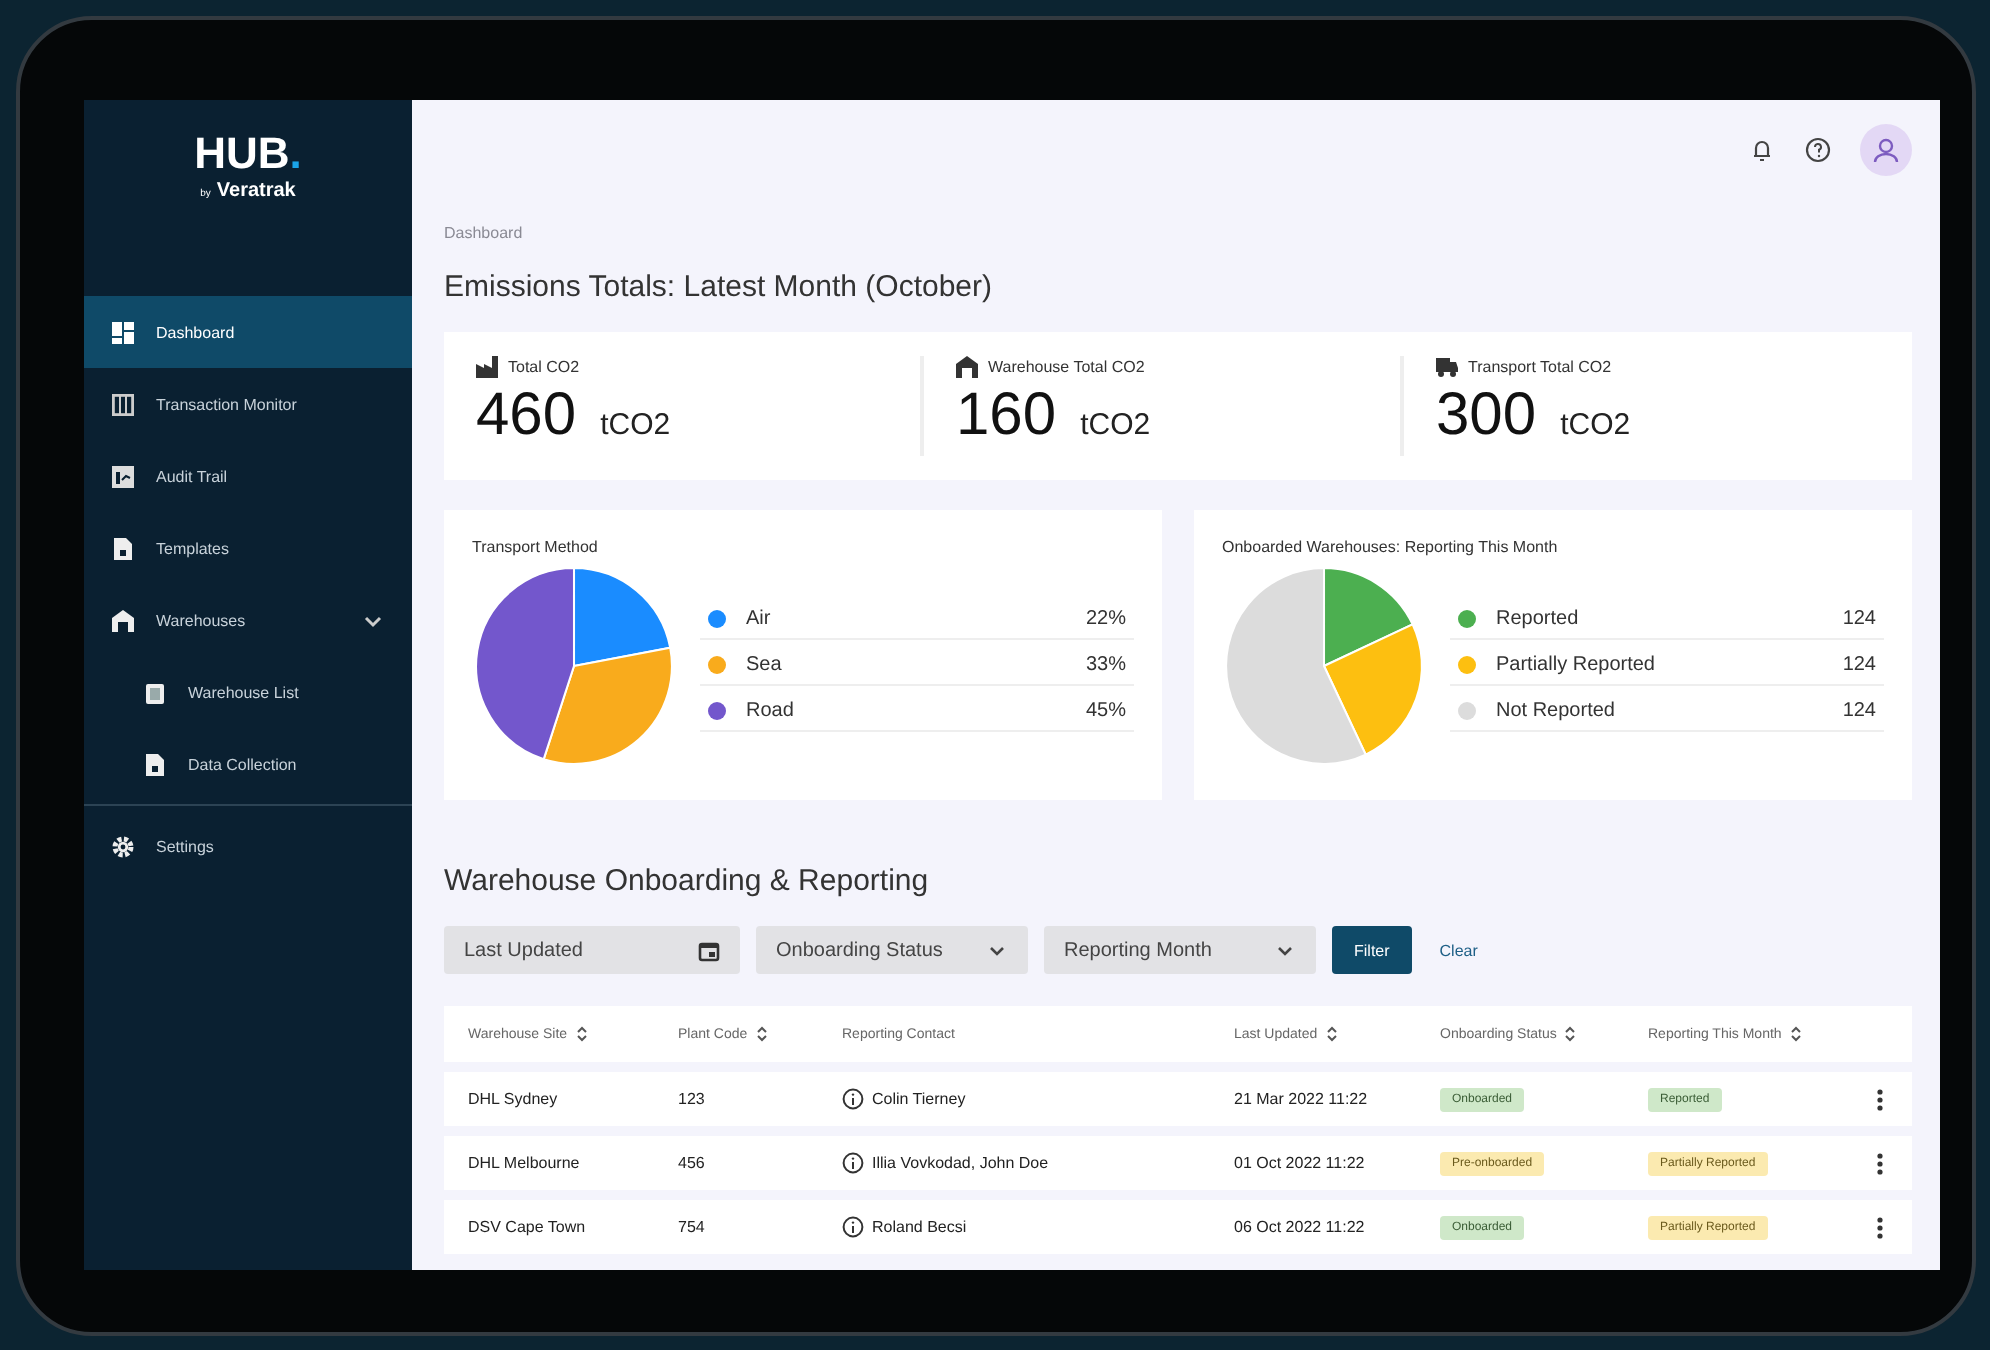  Describe the element at coordinates (526, 416) in the screenshot. I see `total-value: 460` at that location.